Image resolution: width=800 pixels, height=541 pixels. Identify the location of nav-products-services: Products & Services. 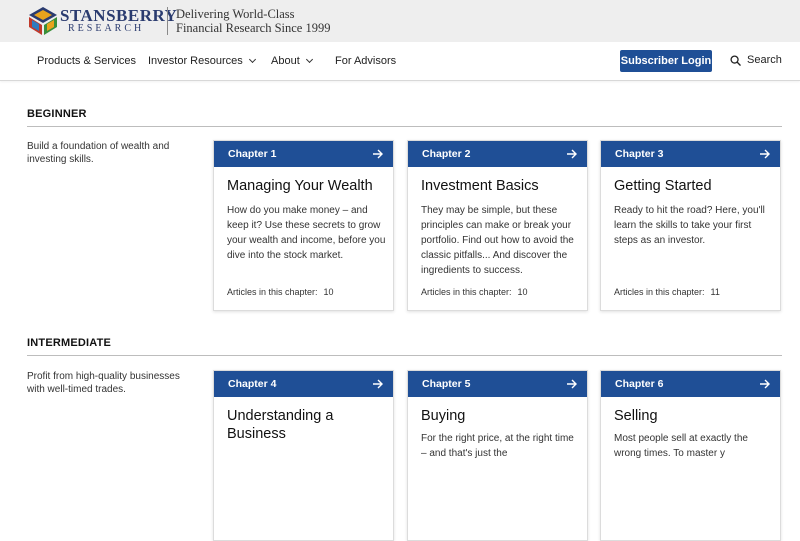
(86, 61).